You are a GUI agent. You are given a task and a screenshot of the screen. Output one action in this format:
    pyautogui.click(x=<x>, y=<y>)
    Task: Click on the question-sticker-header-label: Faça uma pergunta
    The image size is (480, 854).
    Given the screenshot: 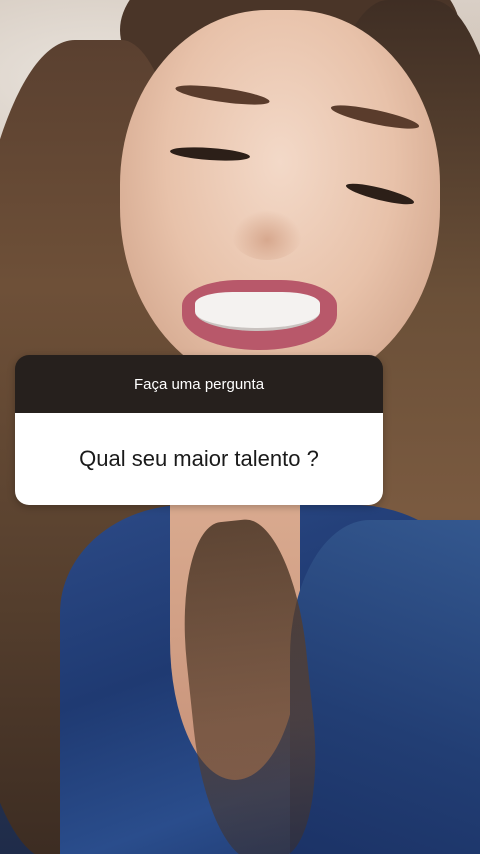 What is the action you would take?
    pyautogui.click(x=199, y=384)
    